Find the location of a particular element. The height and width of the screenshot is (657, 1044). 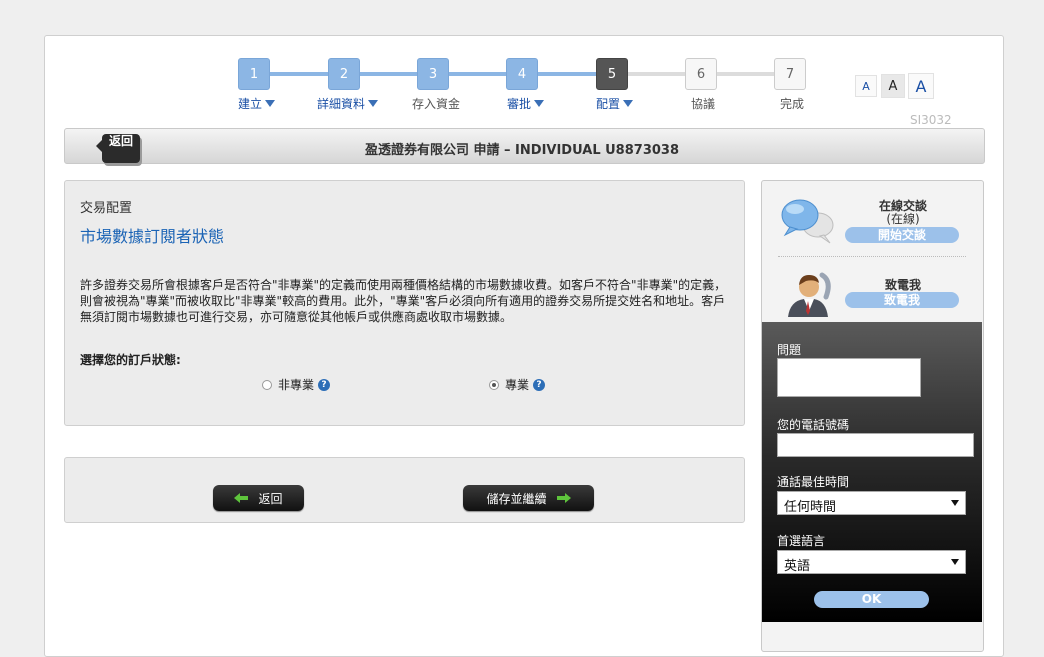

step-5-label: 配置 is located at coordinates (608, 104).